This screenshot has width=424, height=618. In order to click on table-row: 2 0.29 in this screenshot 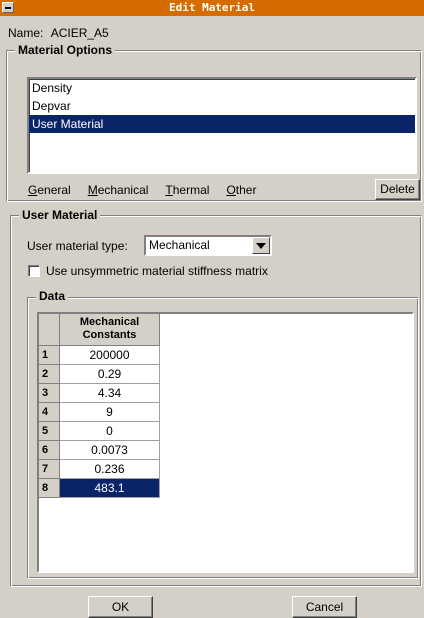, I will do `click(99, 374)`.